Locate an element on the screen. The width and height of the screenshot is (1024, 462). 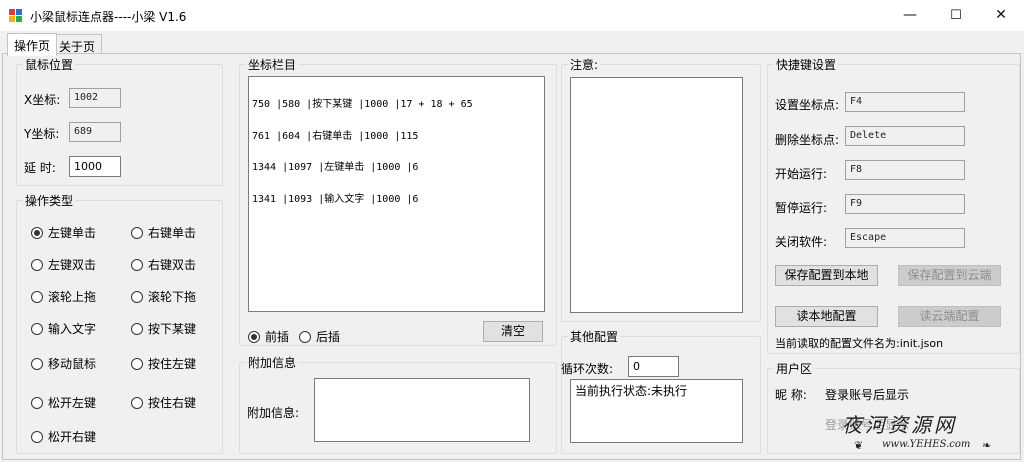
radio-release-left: 松开左键 is located at coordinates (63, 402).